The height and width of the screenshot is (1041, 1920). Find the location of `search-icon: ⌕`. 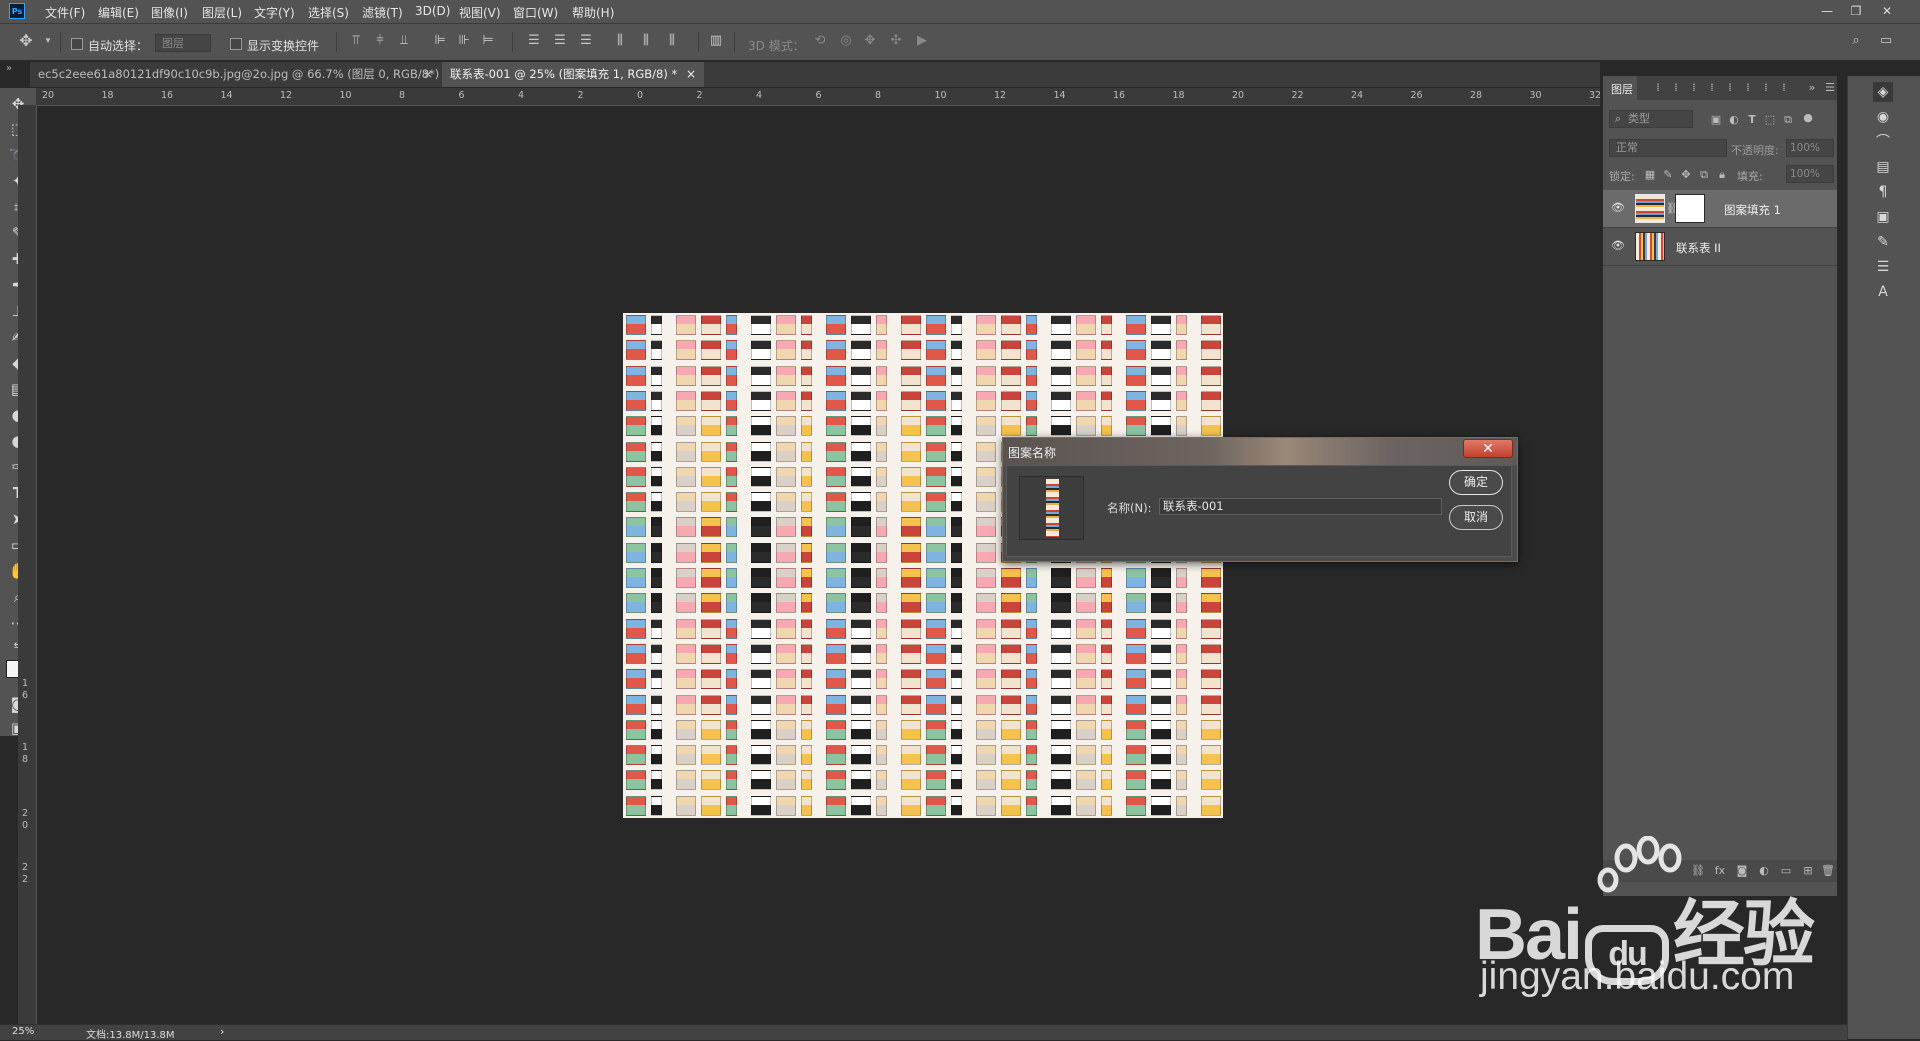

search-icon: ⌕ is located at coordinates (1856, 41).